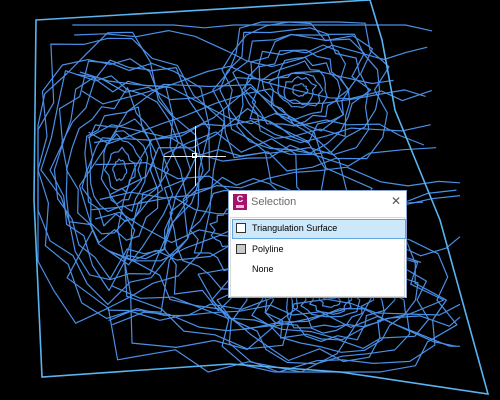  Describe the element at coordinates (317, 202) in the screenshot. I see `dialog-titlebar: C Selection ✕` at that location.